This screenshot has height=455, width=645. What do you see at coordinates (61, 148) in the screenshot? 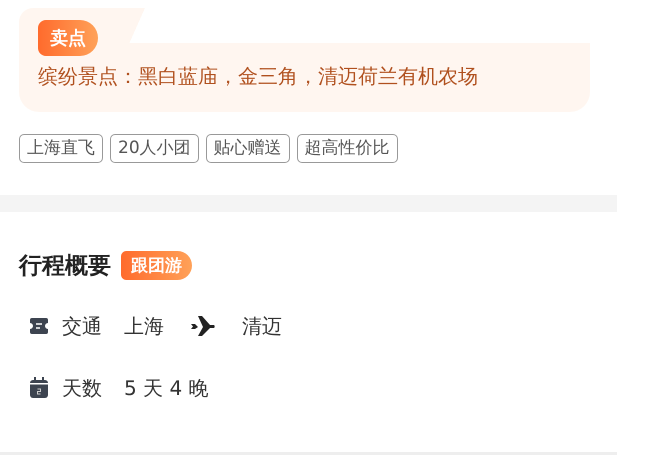
I see `feature-tag: 上海直飞` at bounding box center [61, 148].